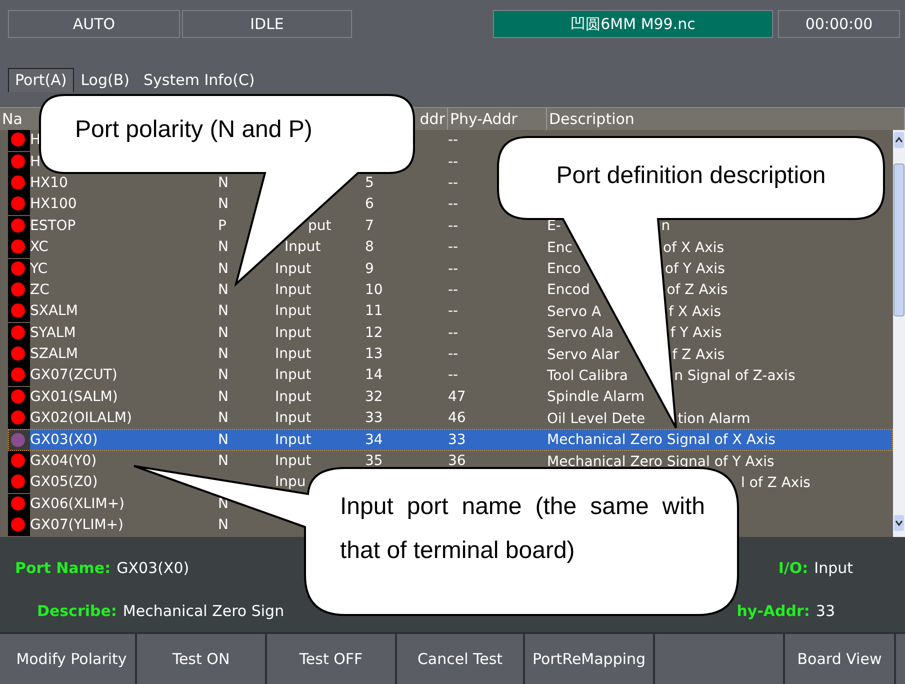 The height and width of the screenshot is (684, 905). Describe the element at coordinates (661, 440) in the screenshot. I see `description-cell-text: Mechanical Zero Signal of X Axis` at that location.